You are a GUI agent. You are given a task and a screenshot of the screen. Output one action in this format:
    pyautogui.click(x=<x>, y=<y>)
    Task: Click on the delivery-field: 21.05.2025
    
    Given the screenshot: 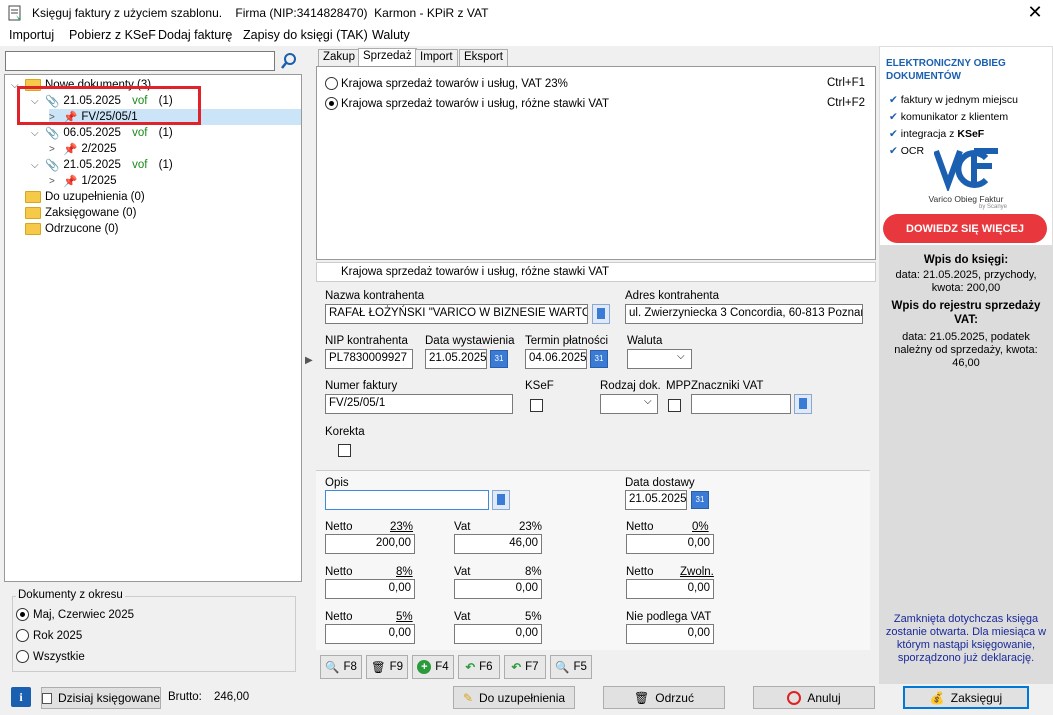 What is the action you would take?
    pyautogui.click(x=656, y=500)
    